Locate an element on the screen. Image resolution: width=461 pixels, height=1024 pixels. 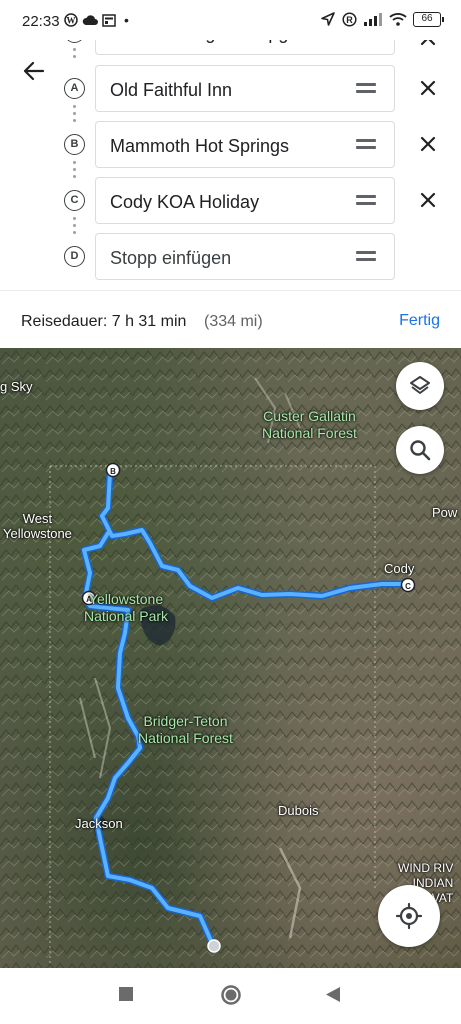
remove-stop-a-close-icon is located at coordinates (428, 88).